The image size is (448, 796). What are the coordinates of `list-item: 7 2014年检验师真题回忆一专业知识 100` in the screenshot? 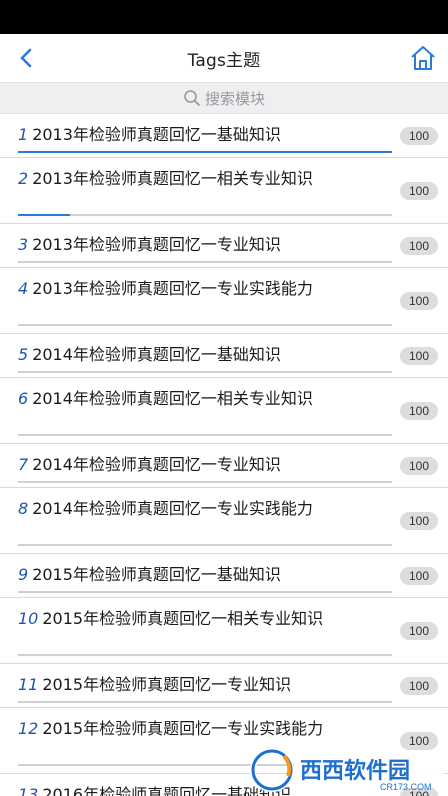 It's located at (224, 466).